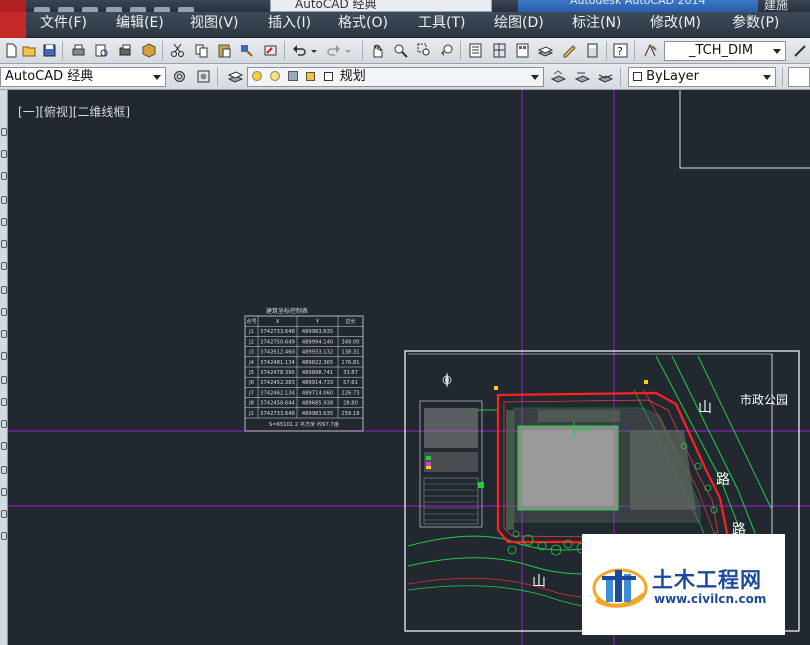 Image resolution: width=810 pixels, height=645 pixels. Describe the element at coordinates (317, 383) in the screenshot. I see `coord-table-cell: 489914.733` at that location.